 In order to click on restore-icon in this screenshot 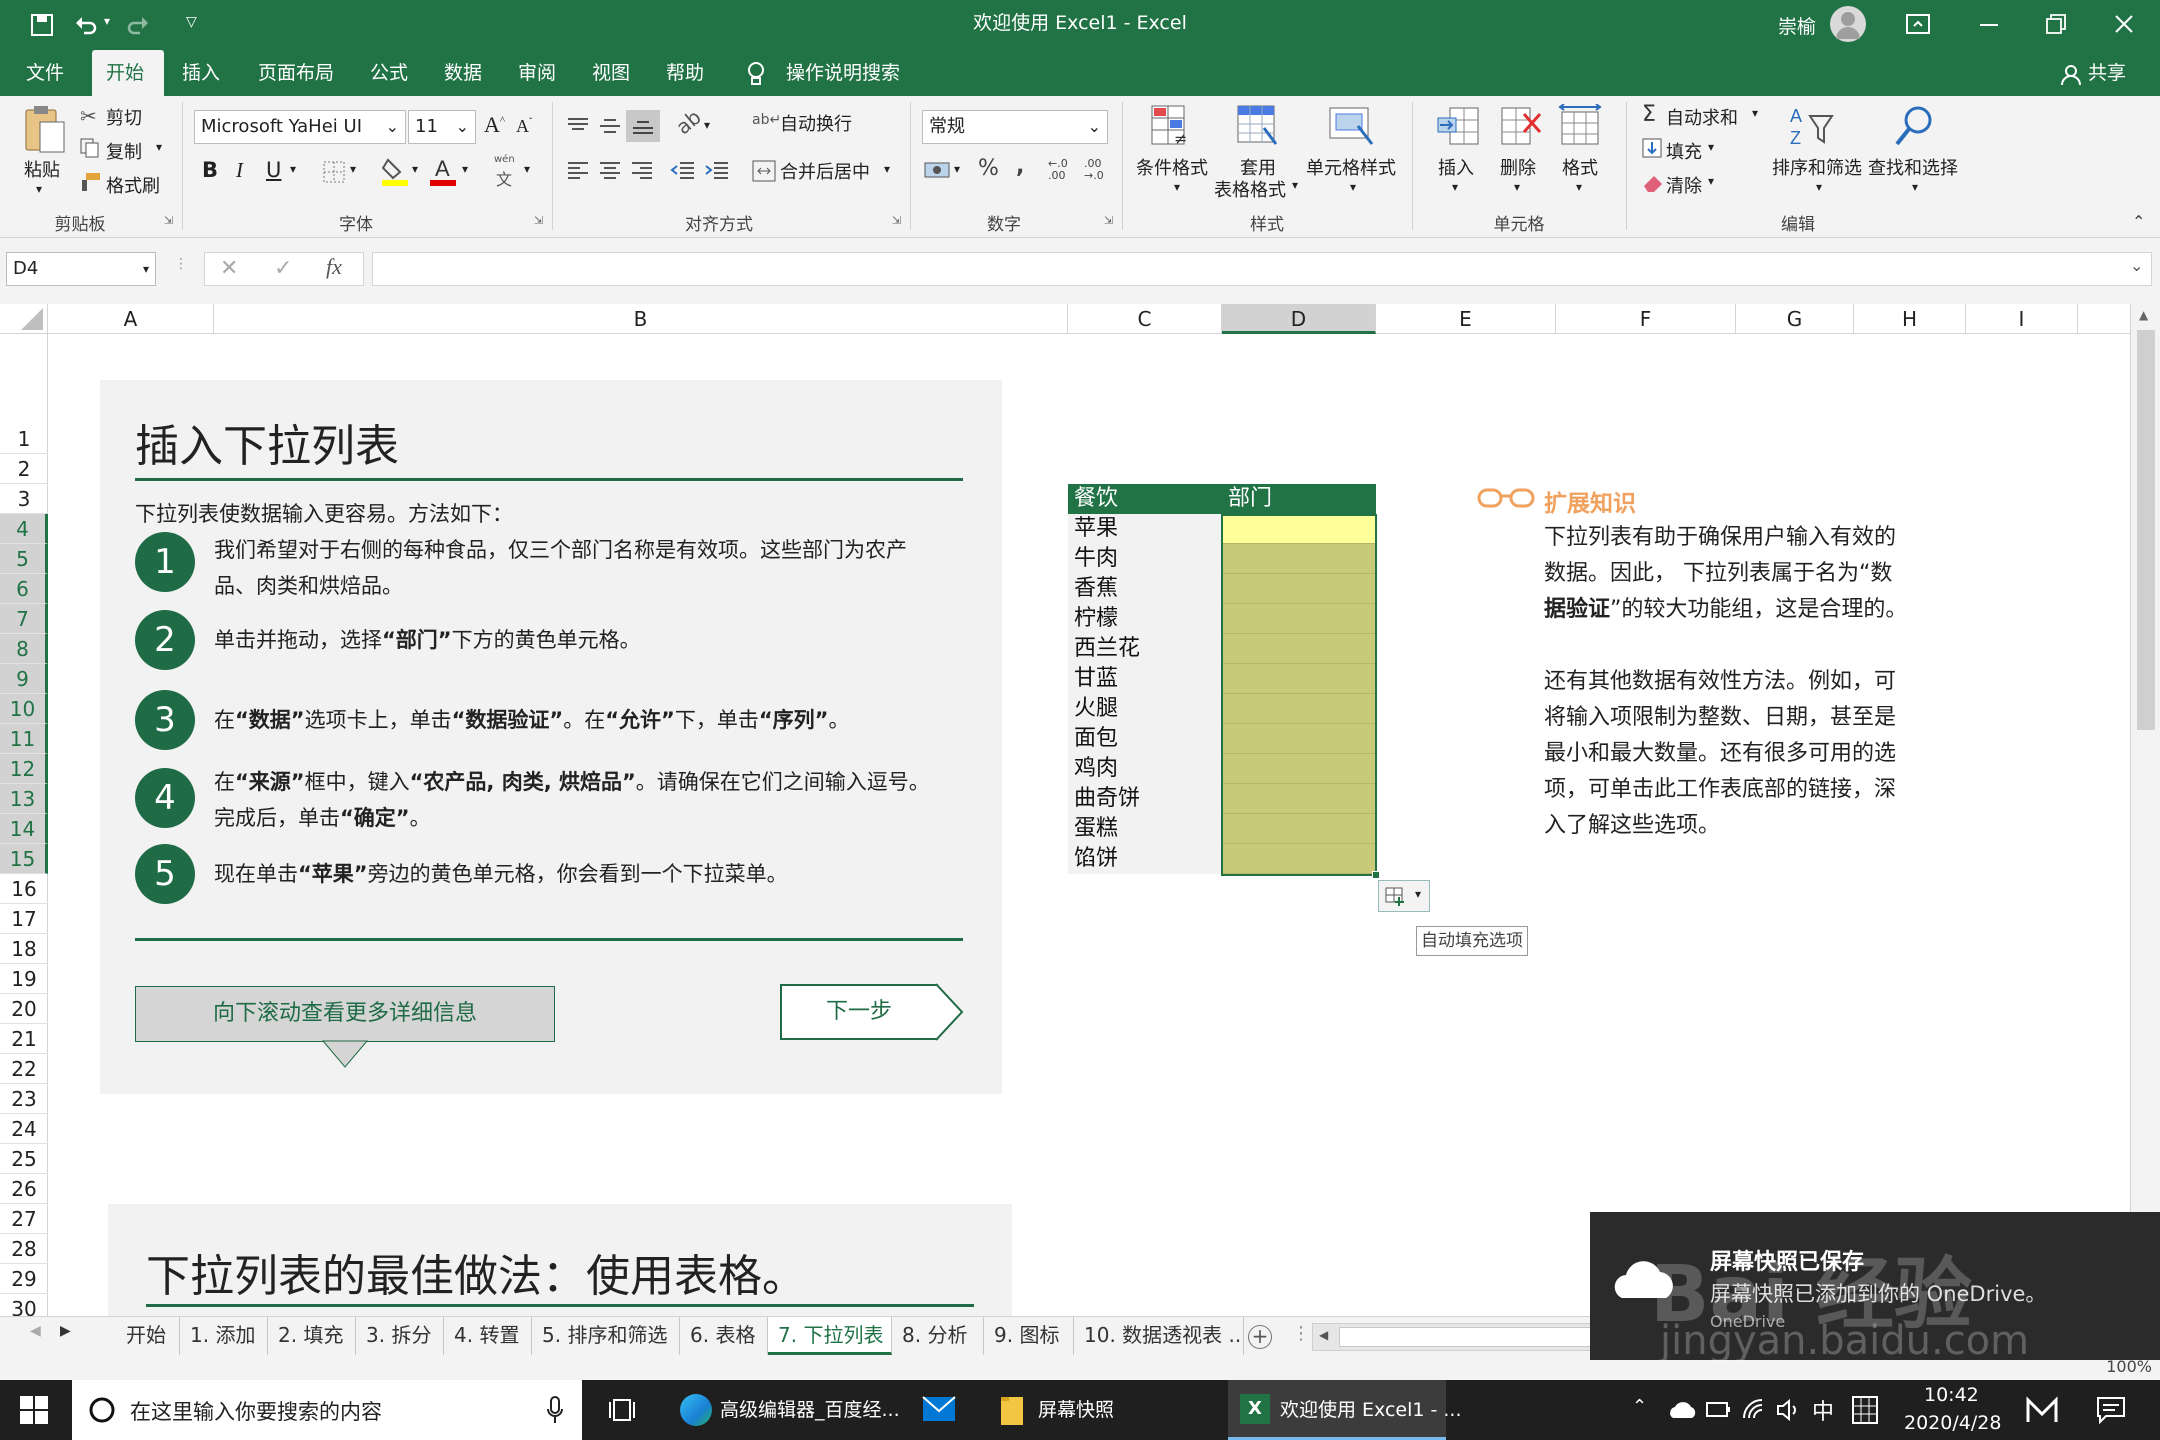, I will do `click(2056, 24)`.